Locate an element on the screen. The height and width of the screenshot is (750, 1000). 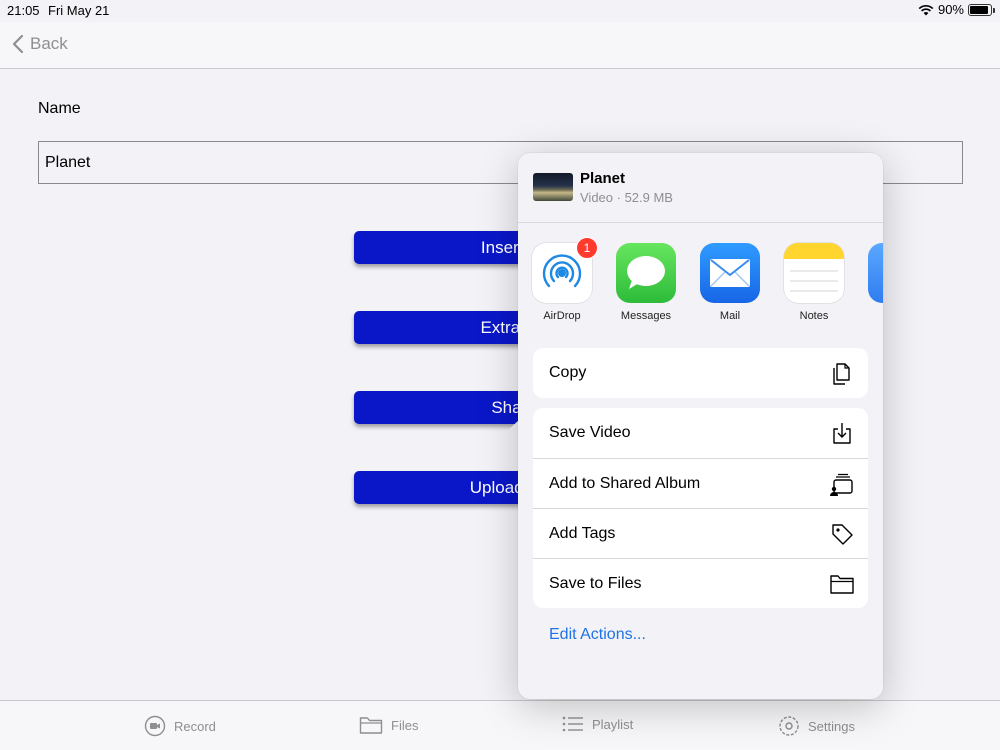
share-app-partial: Fa is located at coordinates (870, 282).